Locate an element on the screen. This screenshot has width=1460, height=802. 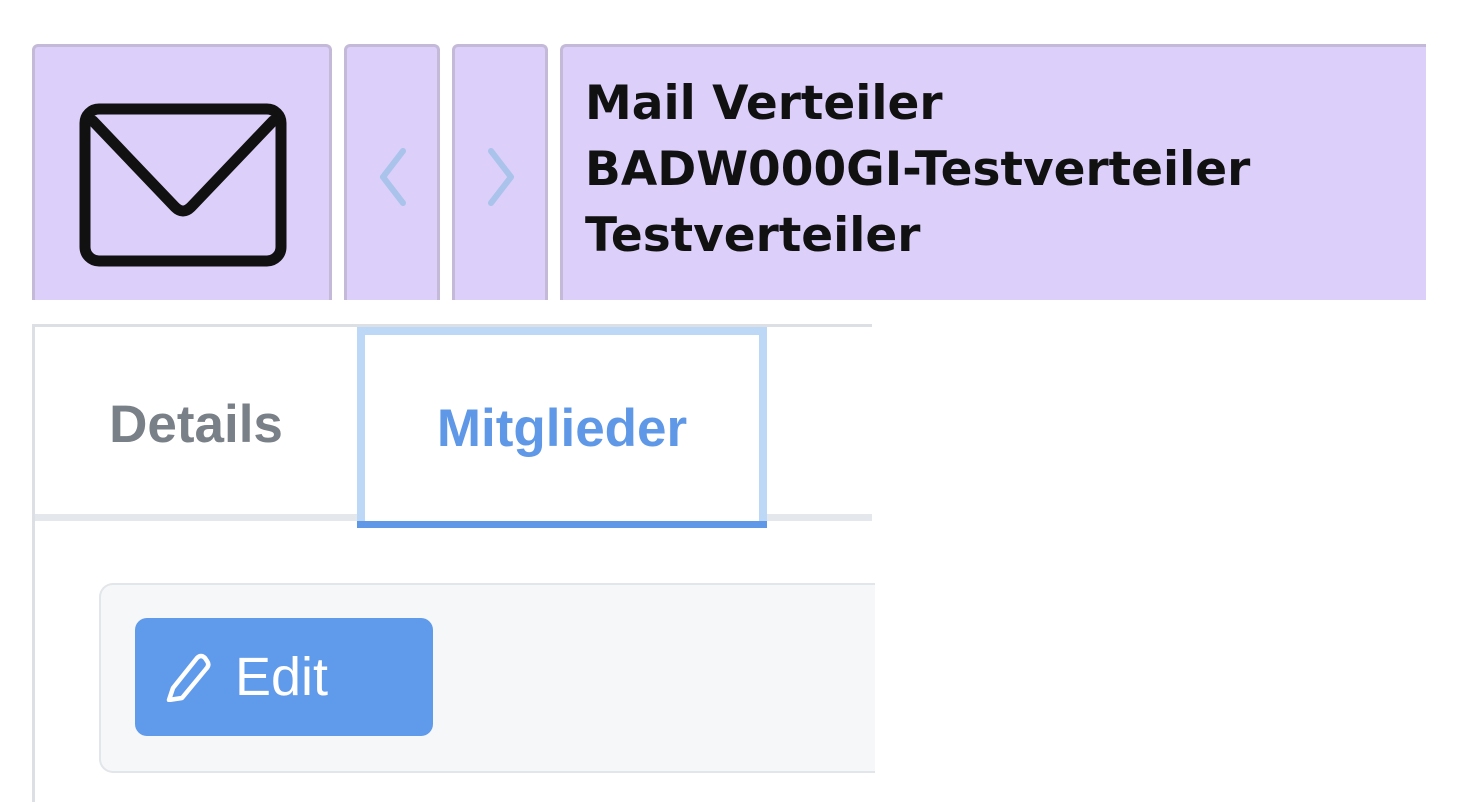
previous-record-button is located at coordinates (392, 172).